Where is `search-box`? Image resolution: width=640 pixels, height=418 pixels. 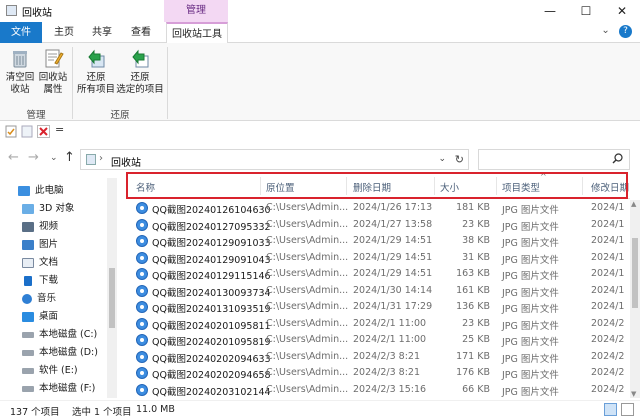 search-box is located at coordinates (554, 159).